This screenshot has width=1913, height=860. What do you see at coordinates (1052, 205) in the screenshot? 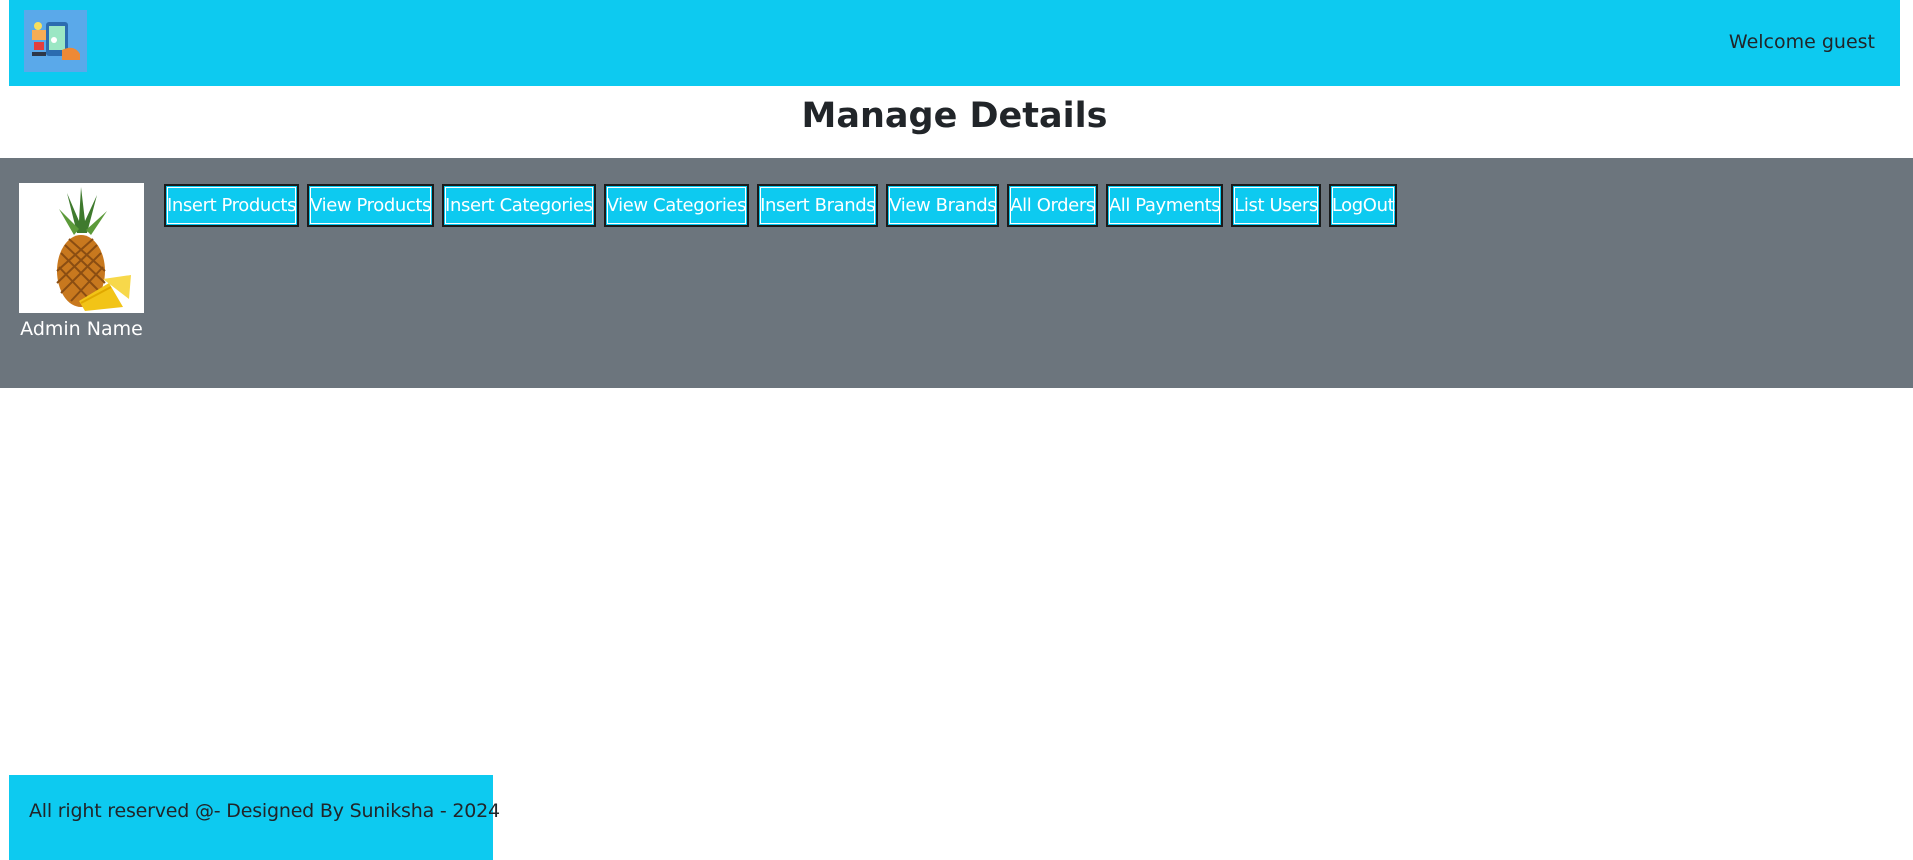
I see `all-orders-button: All Orders` at bounding box center [1052, 205].